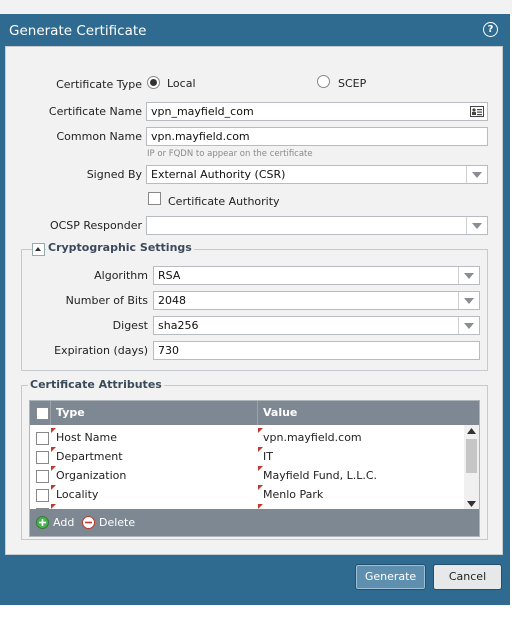 This screenshot has height=630, width=512. I want to click on delete-button-label: Delete, so click(117, 522).